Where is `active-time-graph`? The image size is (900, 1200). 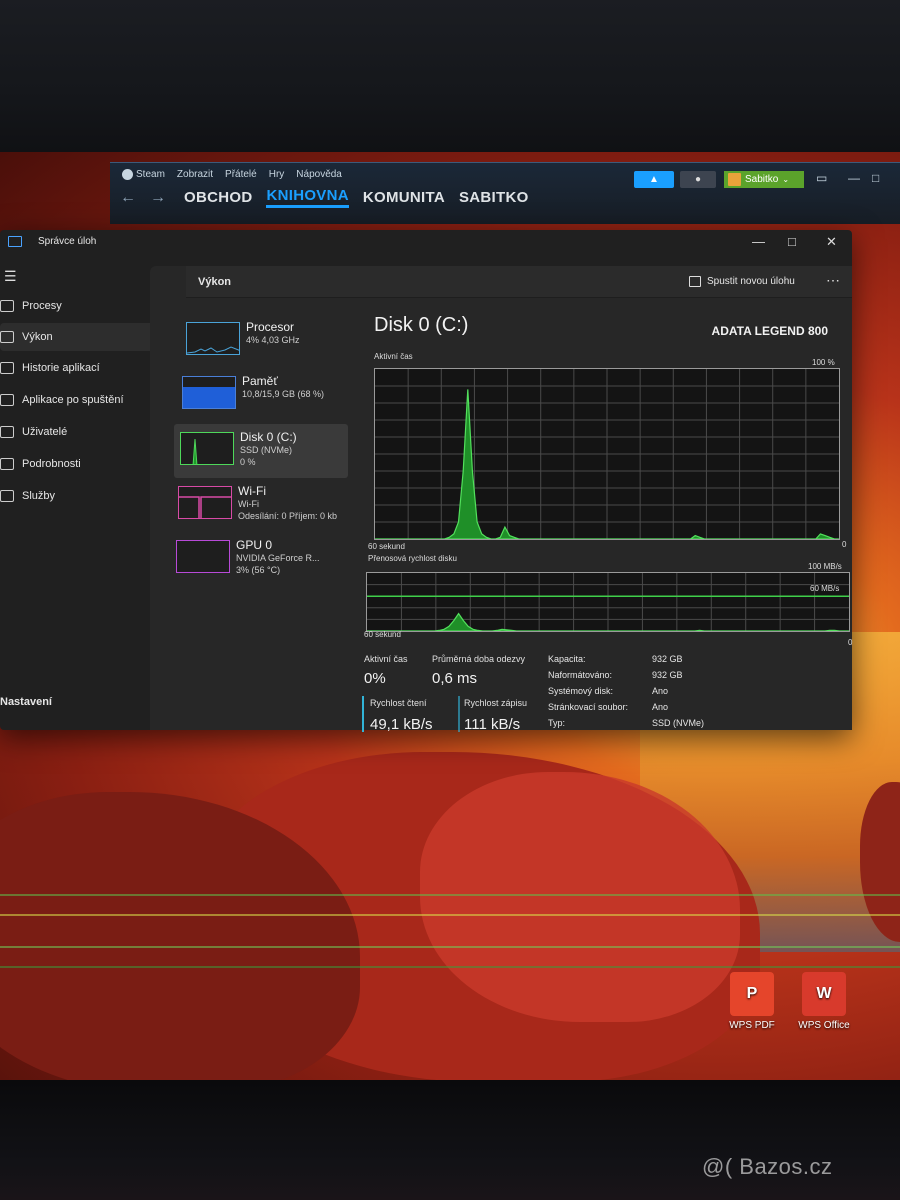 active-time-graph is located at coordinates (607, 454).